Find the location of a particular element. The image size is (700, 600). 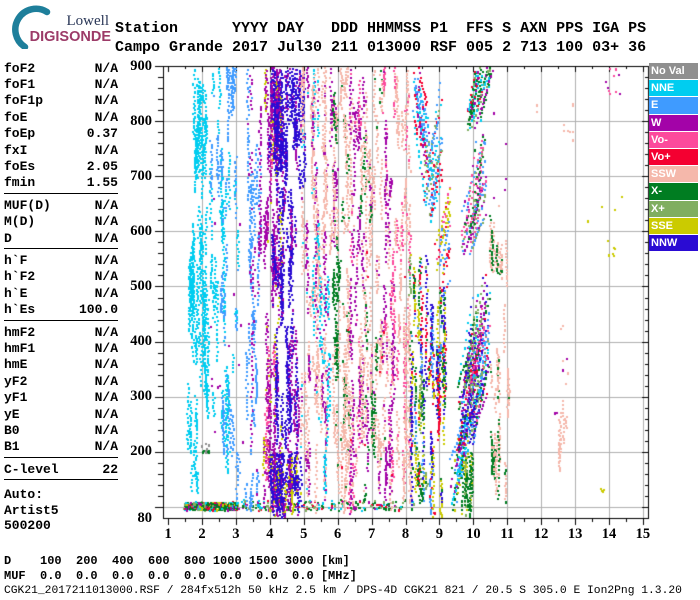

param-value: 100.0 is located at coordinates (98, 310).